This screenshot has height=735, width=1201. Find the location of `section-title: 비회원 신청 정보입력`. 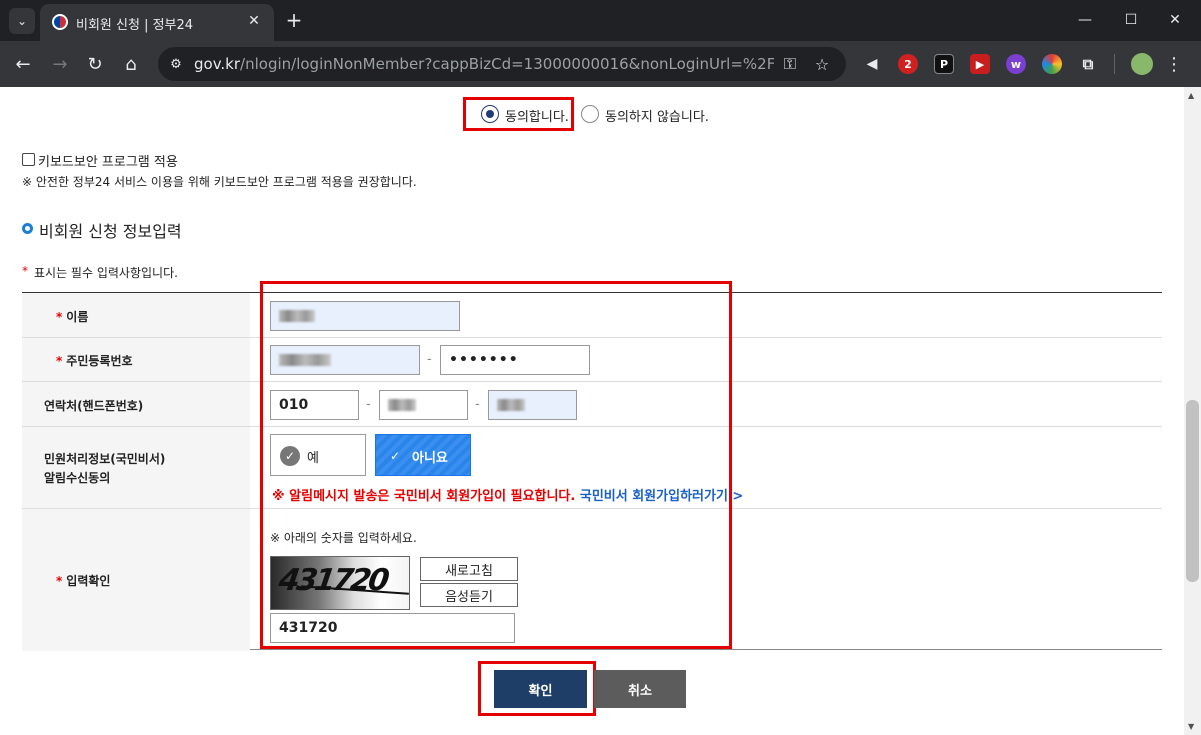

section-title: 비회원 신청 정보입력 is located at coordinates (110, 231).